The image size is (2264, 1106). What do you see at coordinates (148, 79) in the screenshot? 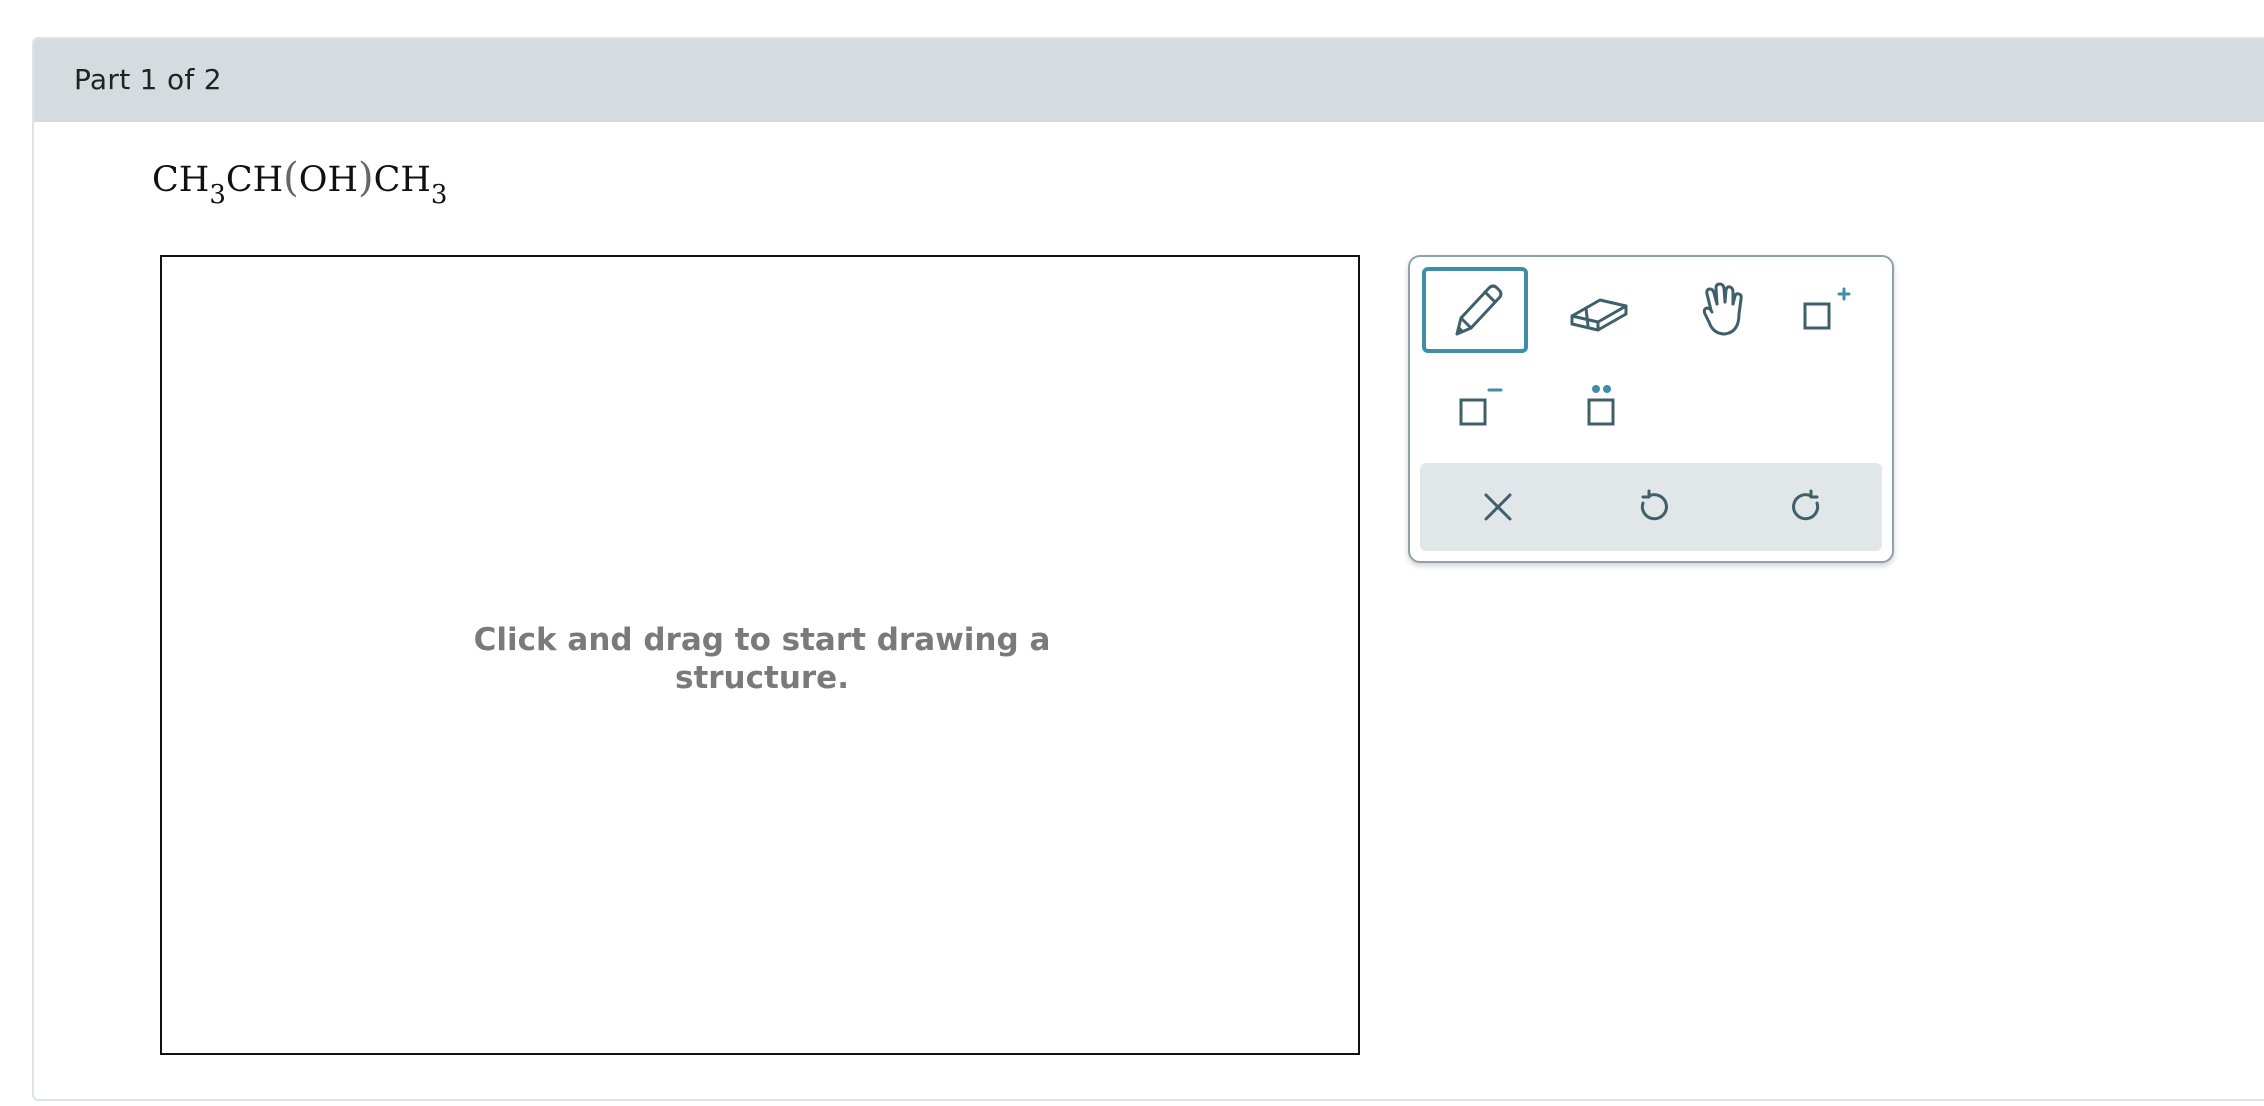
I see `part-title: Part 1 of 2` at bounding box center [148, 79].